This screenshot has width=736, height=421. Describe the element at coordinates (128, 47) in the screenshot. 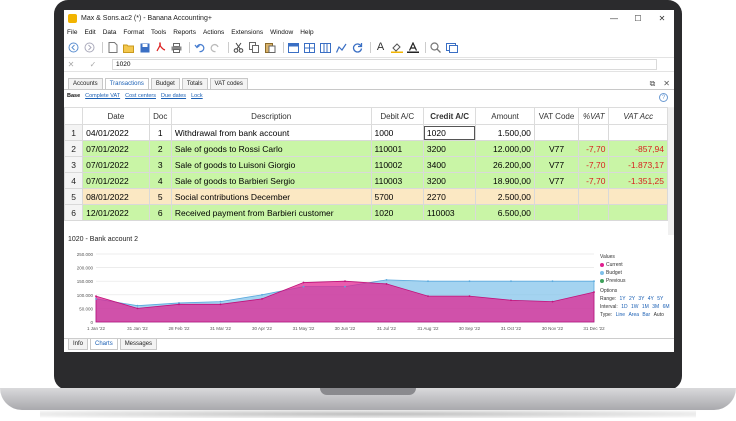

I see `open-icon` at that location.